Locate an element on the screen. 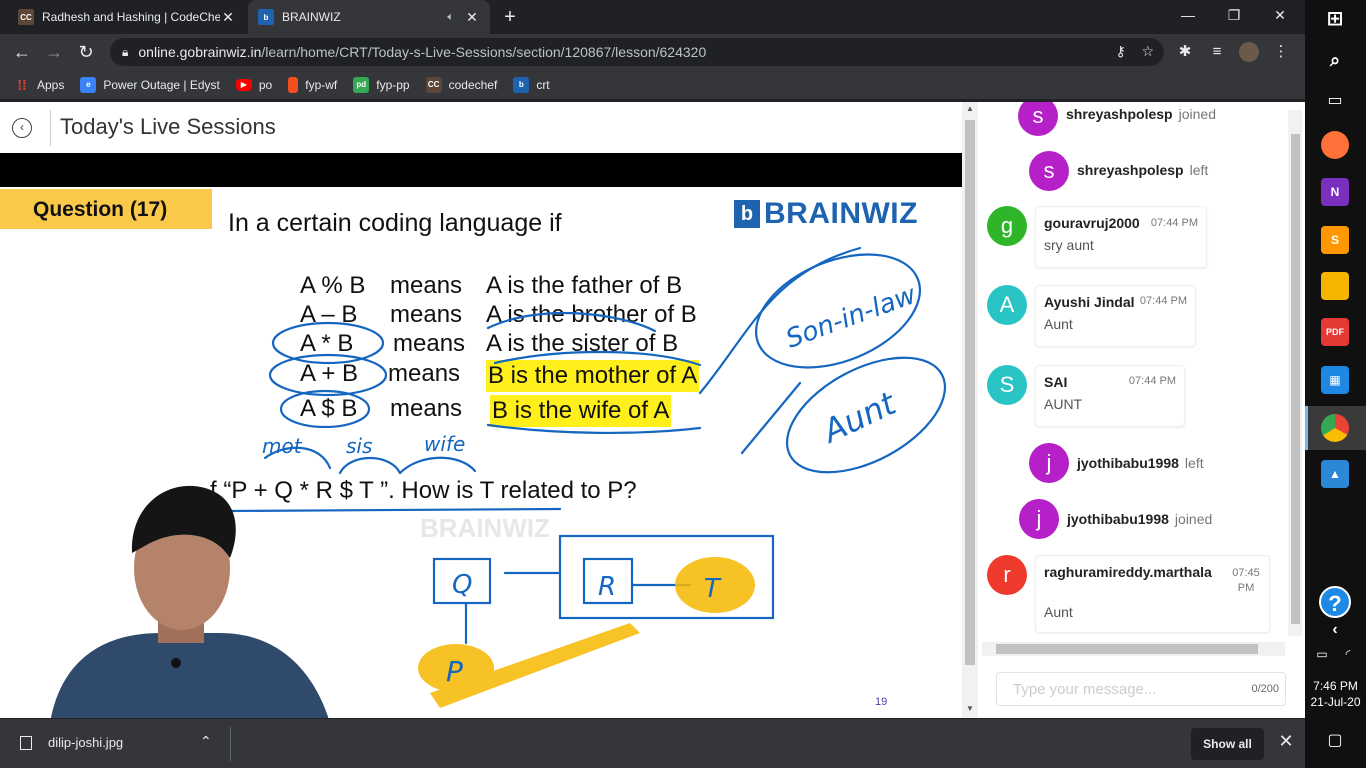 The width and height of the screenshot is (1366, 768). bookmark-apps: ⁞⁞ Apps is located at coordinates (39, 85).